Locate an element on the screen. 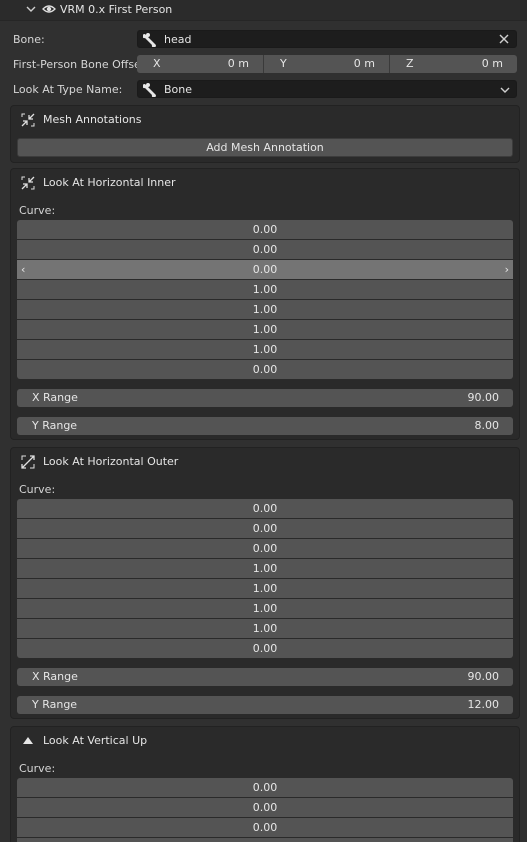  mesh-annotations-box: Mesh Annotations Add Mesh Annotation is located at coordinates (265, 134).